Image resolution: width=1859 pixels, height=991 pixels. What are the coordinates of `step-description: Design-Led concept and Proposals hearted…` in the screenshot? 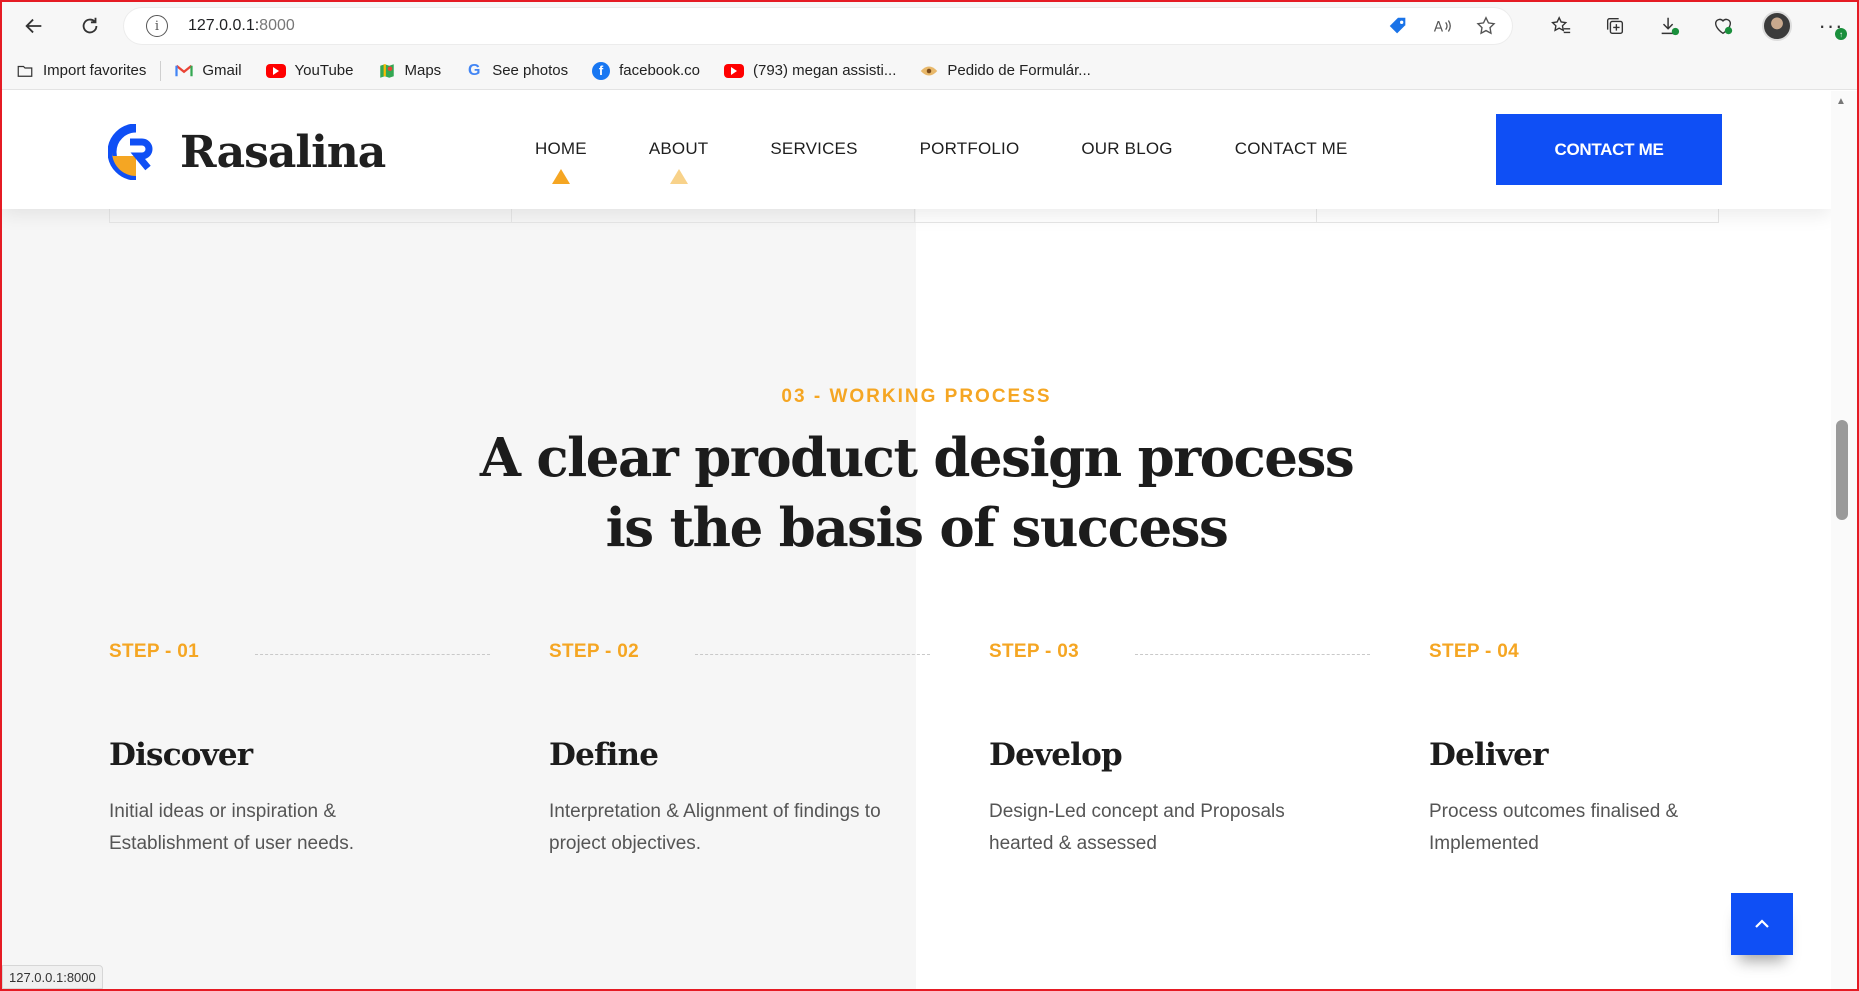 It's located at (1137, 827).